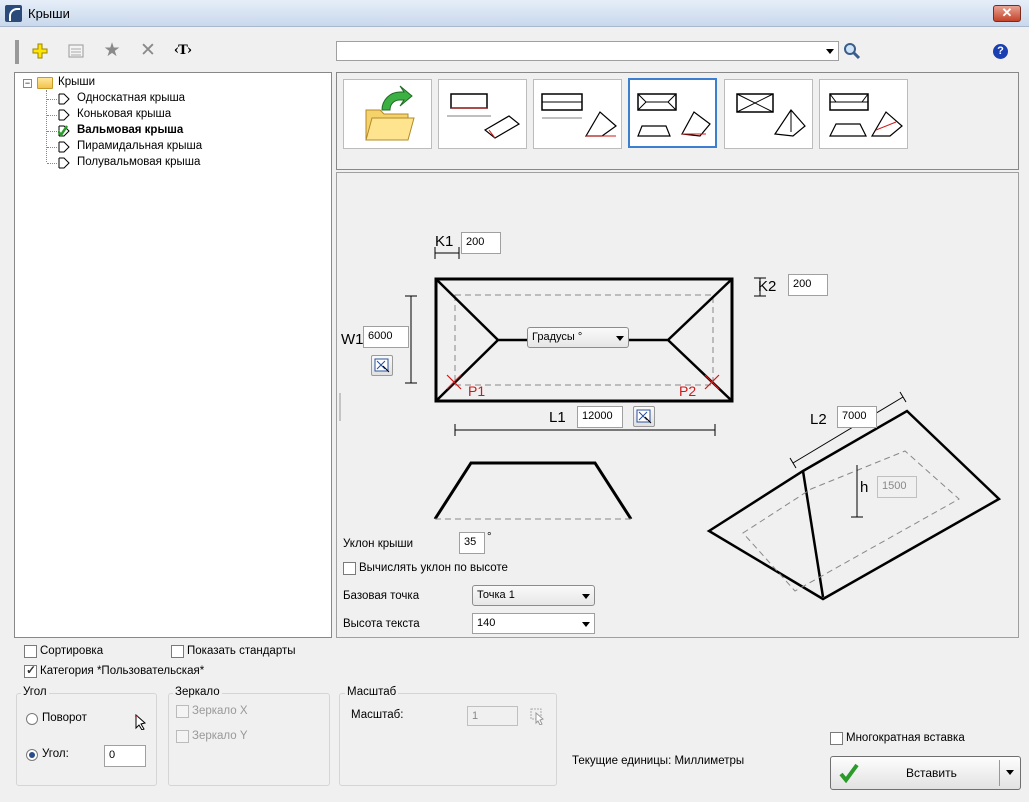 The height and width of the screenshot is (802, 1029). What do you see at coordinates (17, 52) in the screenshot?
I see `toolbar-grip` at bounding box center [17, 52].